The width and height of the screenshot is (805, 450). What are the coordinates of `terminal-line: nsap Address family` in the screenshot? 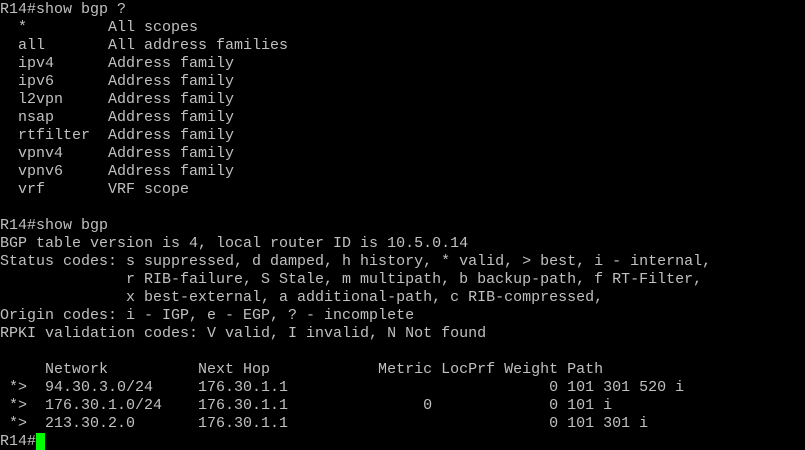 It's located at (117, 117).